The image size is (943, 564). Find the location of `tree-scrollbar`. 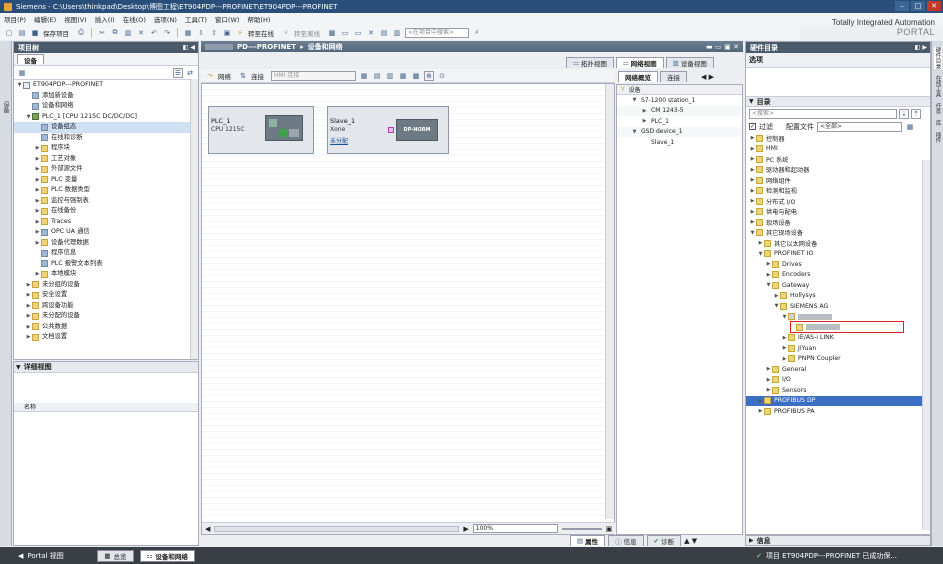

tree-scrollbar is located at coordinates (194, 219).